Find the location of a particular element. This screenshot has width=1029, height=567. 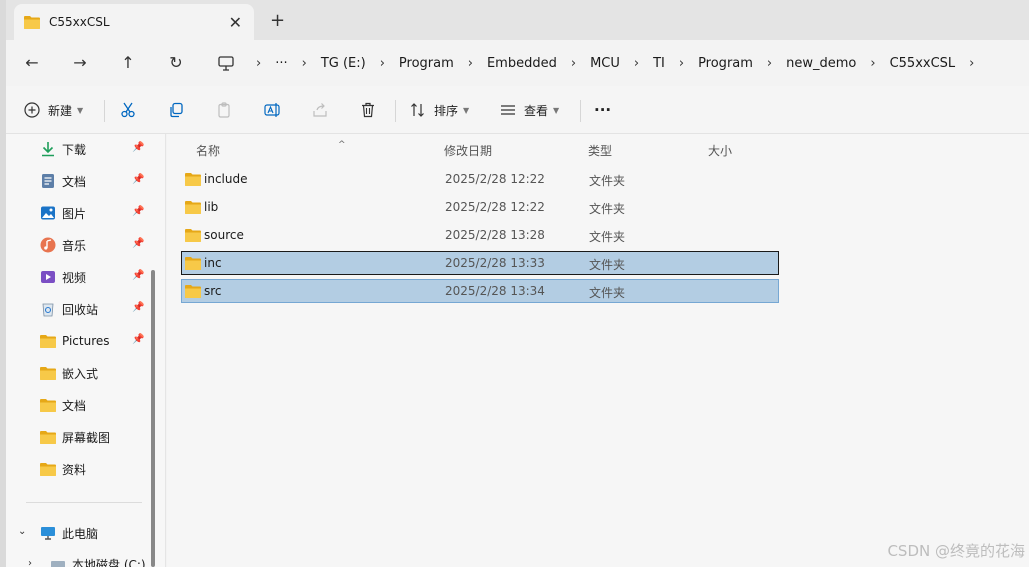

breadcrumb-item-new-demo: new_demo is located at coordinates (821, 63).